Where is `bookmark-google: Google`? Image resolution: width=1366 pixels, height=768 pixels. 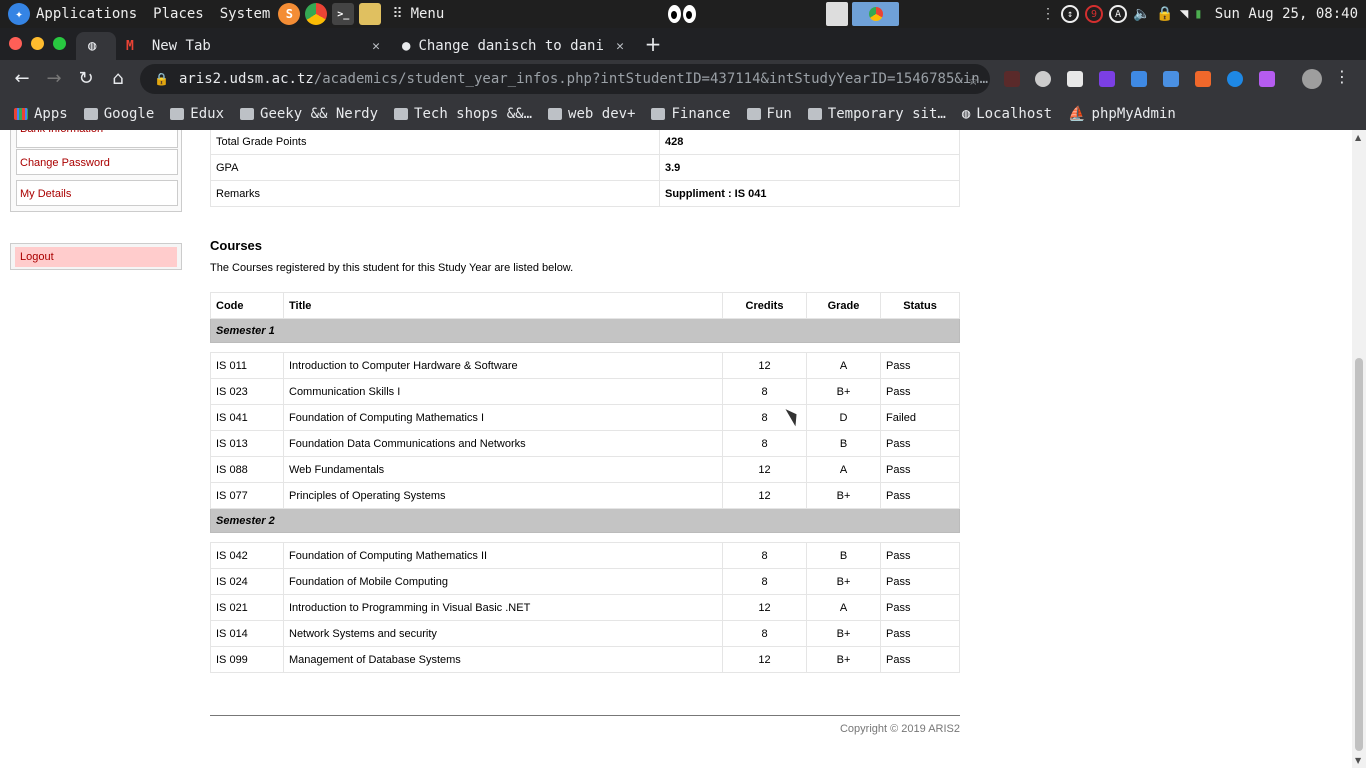 bookmark-google: Google is located at coordinates (119, 114).